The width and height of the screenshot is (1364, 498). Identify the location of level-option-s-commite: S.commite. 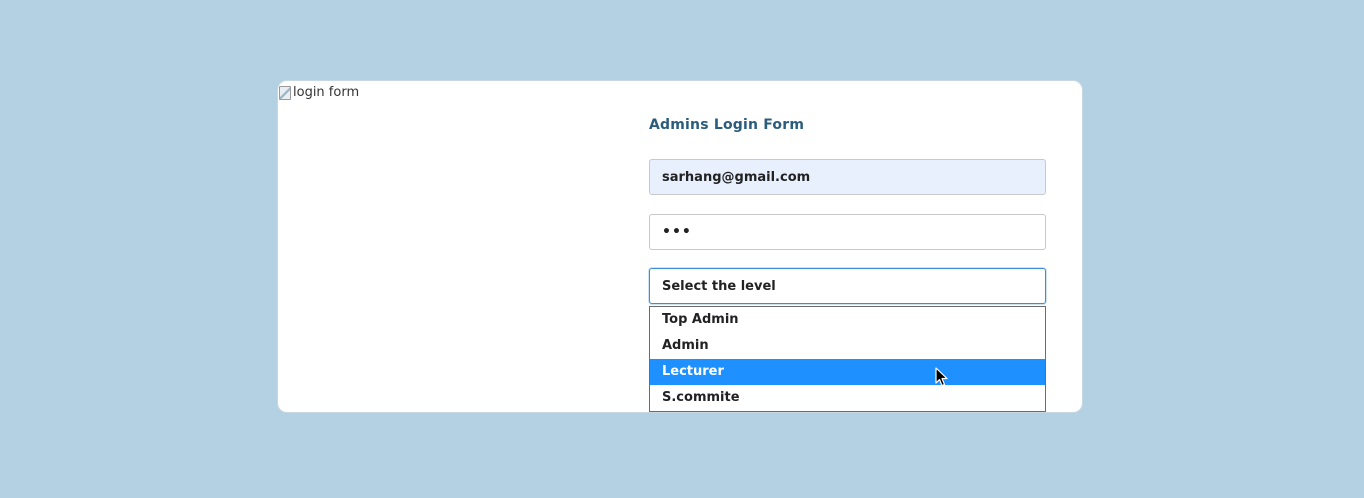
(847, 398).